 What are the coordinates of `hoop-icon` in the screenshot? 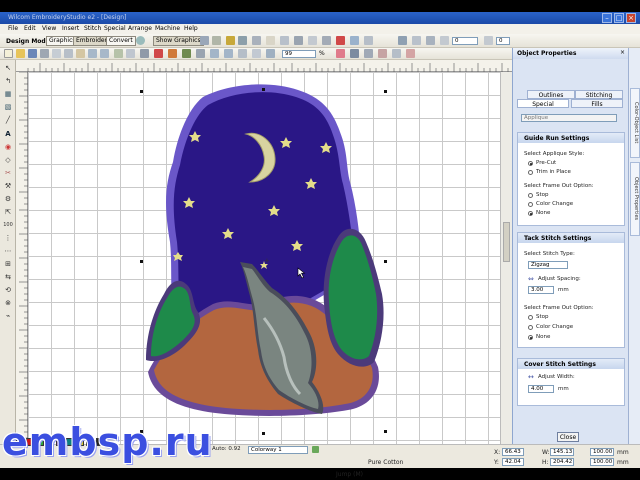 It's located at (130, 53).